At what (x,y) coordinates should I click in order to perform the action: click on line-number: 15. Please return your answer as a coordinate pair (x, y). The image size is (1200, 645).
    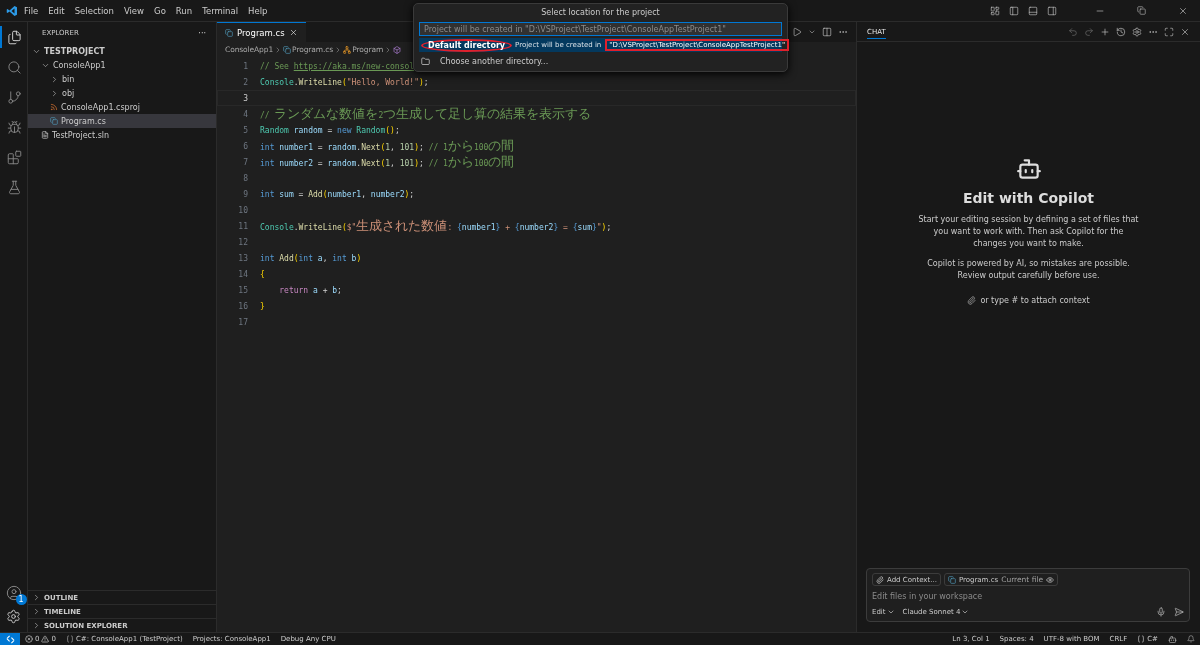
    Looking at the image, I should click on (242, 290).